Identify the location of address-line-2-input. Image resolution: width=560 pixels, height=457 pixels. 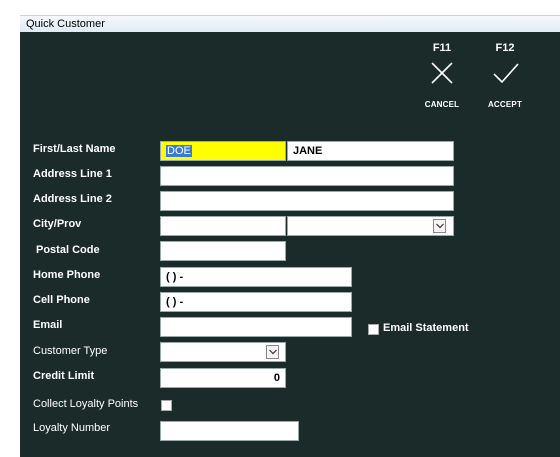
(307, 201).